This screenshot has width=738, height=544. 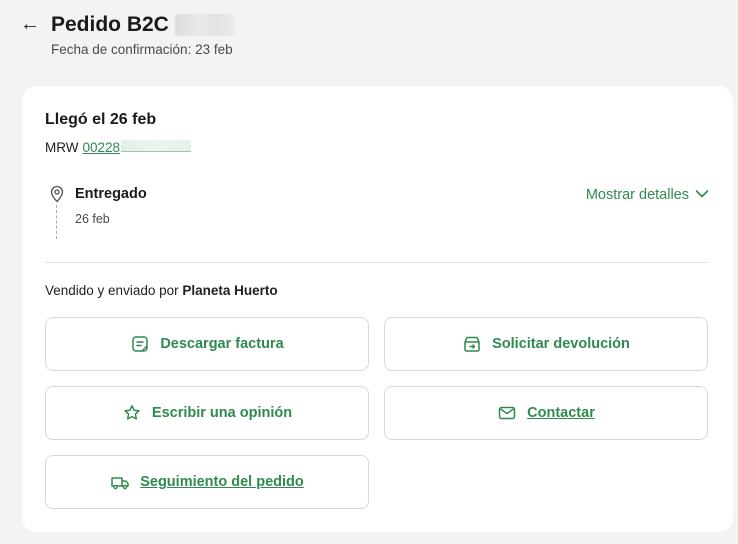 I want to click on arrival-heading: Llegó el 26 feb, so click(x=101, y=119).